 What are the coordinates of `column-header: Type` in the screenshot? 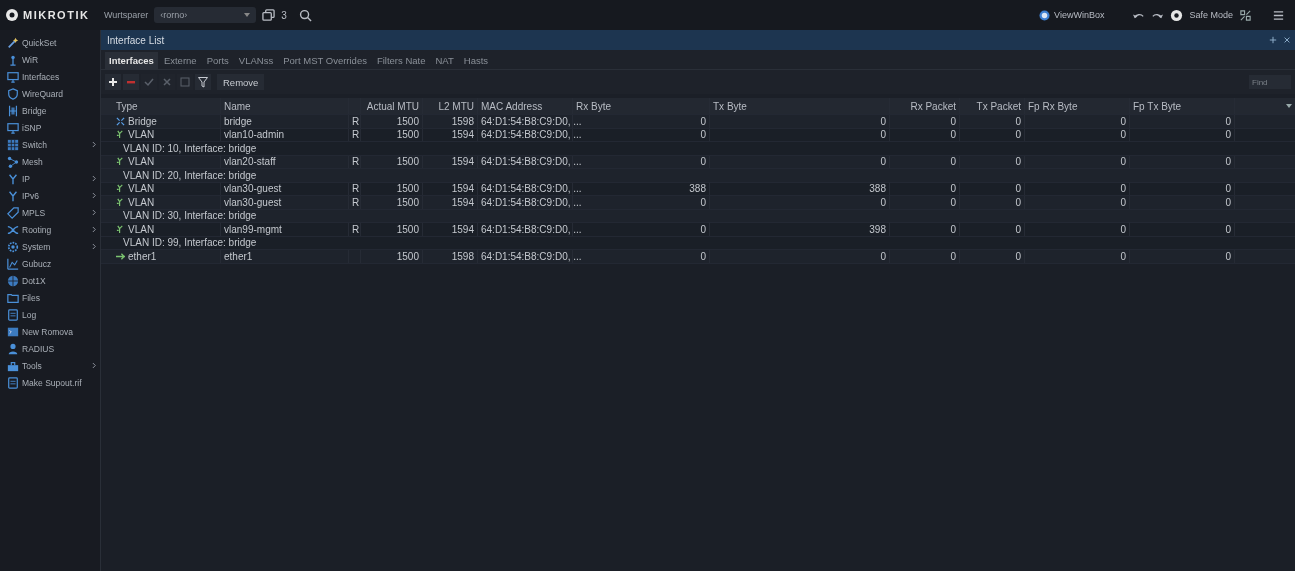 It's located at (167, 106).